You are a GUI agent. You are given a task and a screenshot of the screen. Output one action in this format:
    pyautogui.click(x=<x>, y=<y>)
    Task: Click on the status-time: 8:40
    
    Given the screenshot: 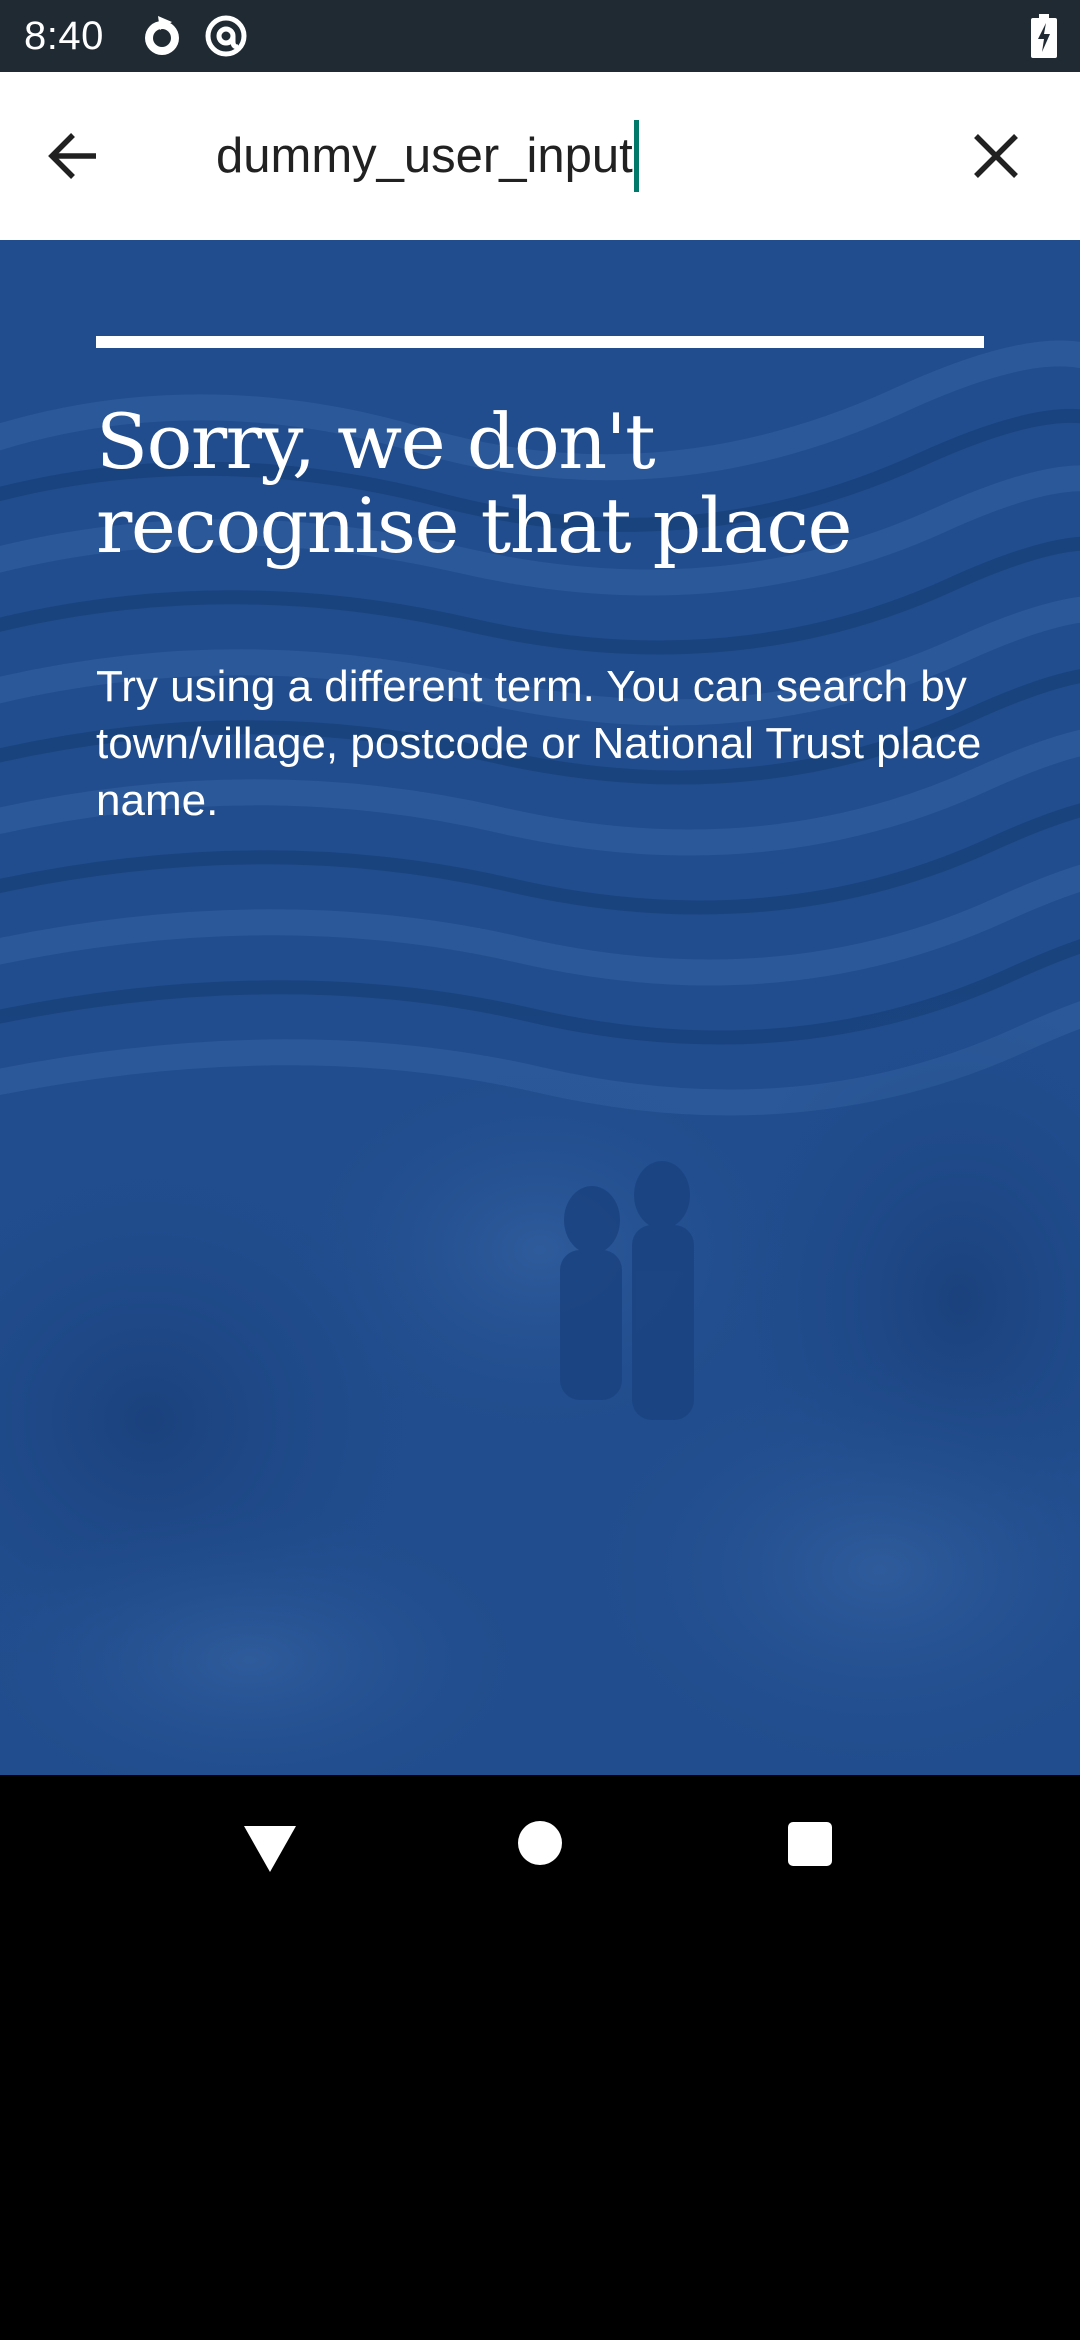 What is the action you would take?
    pyautogui.click(x=64, y=36)
    